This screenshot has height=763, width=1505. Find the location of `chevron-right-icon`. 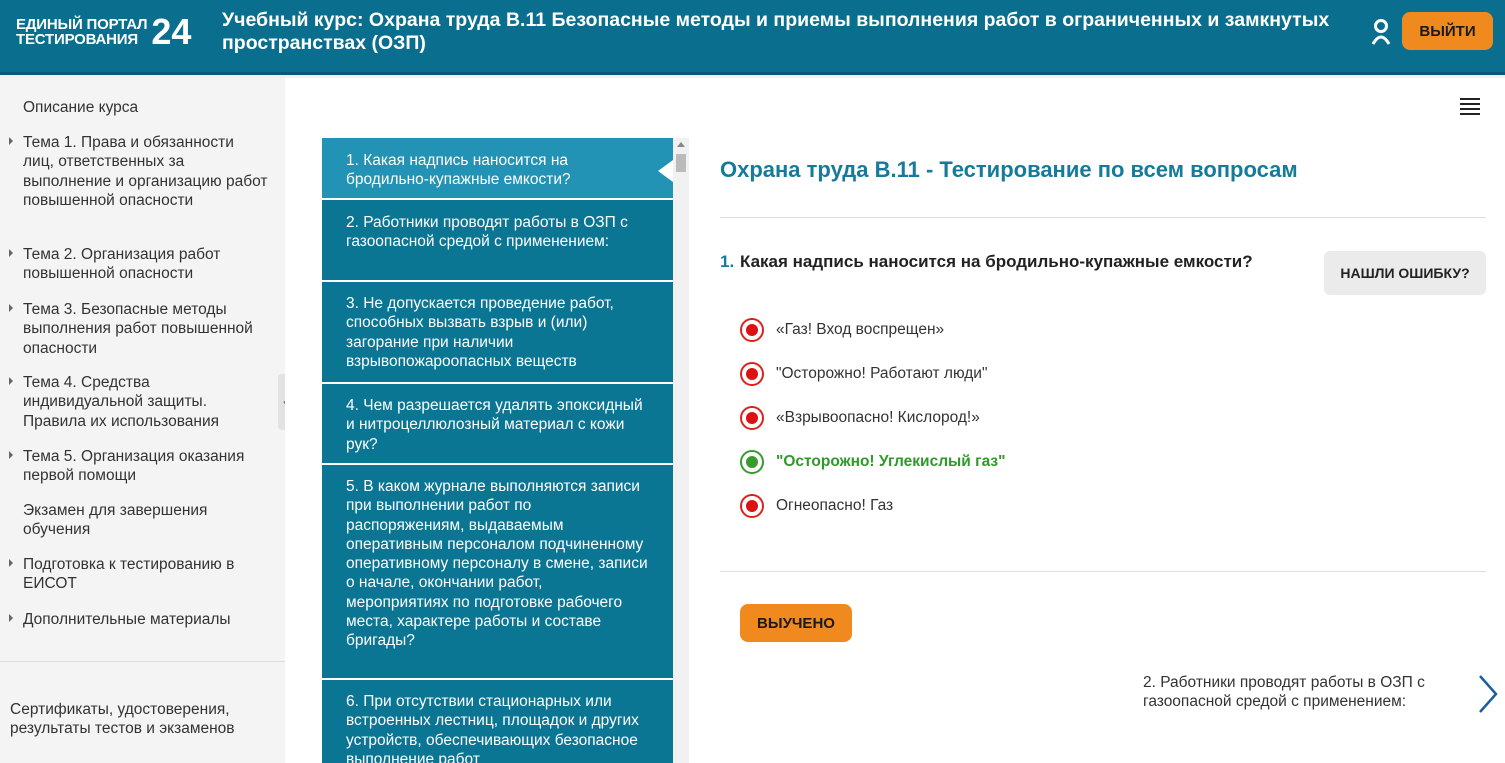

chevron-right-icon is located at coordinates (1488, 694).